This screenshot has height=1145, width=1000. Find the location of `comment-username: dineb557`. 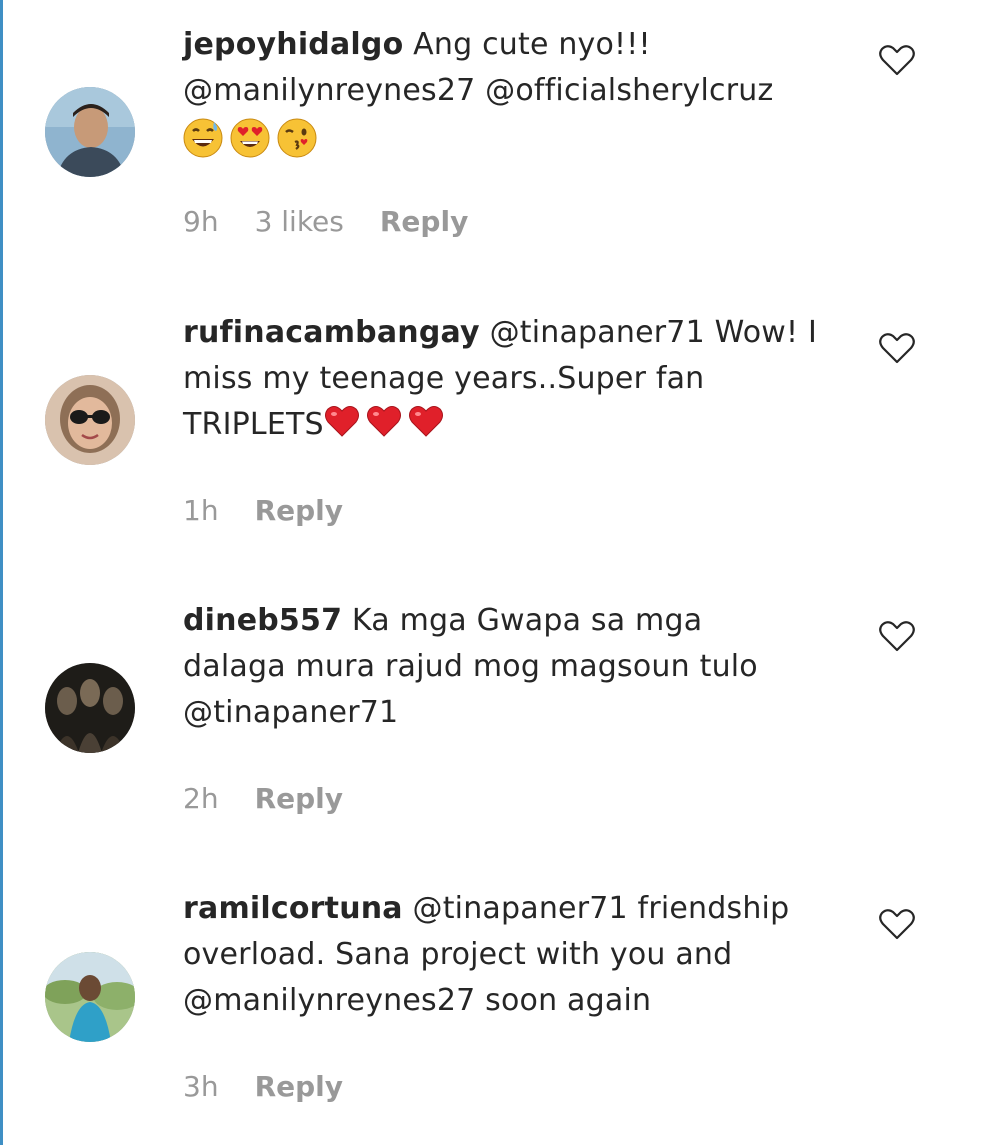

comment-username: dineb557 is located at coordinates (262, 620).